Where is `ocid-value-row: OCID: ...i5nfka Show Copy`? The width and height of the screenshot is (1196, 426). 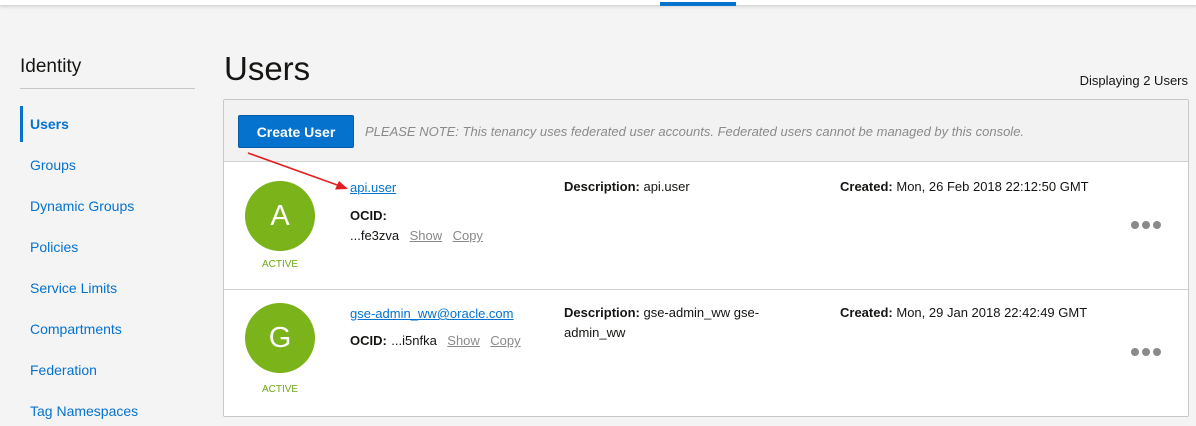 ocid-value-row: OCID: ...i5nfka Show Copy is located at coordinates (435, 341).